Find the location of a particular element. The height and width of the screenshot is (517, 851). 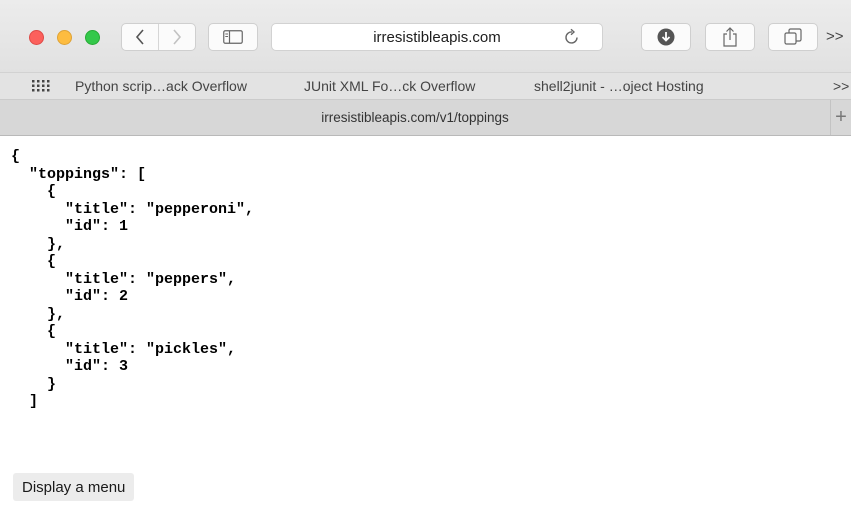

close-window-button is located at coordinates (36, 37).